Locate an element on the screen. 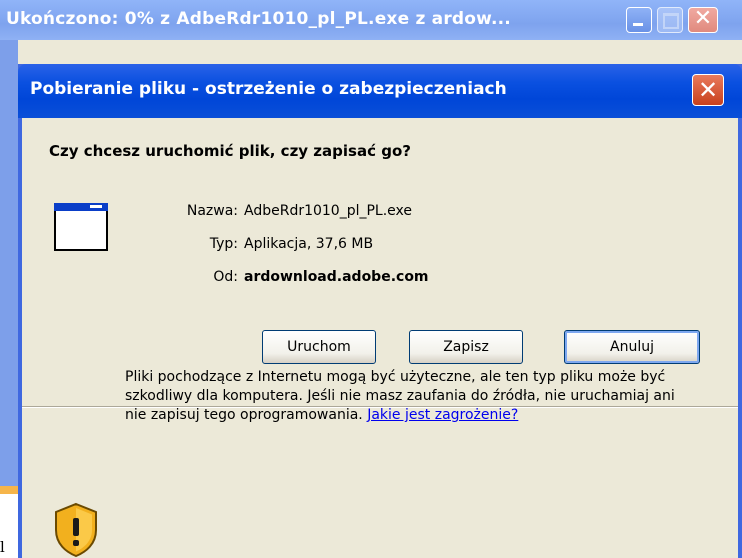  from-value: ardownload.adobe.com is located at coordinates (336, 277).